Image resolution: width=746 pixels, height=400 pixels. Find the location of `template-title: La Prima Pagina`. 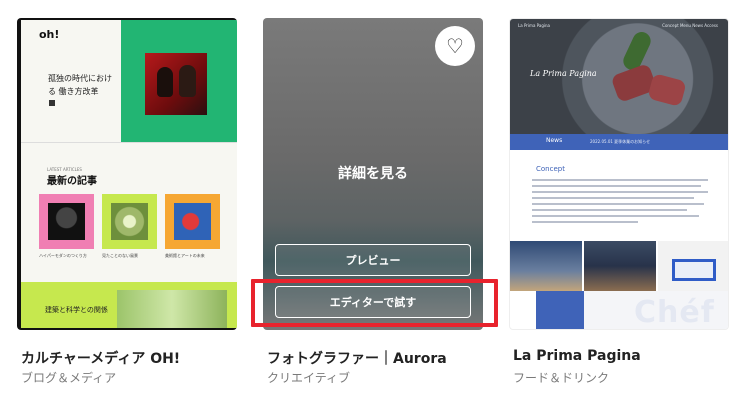

template-title: La Prima Pagina is located at coordinates (577, 356).